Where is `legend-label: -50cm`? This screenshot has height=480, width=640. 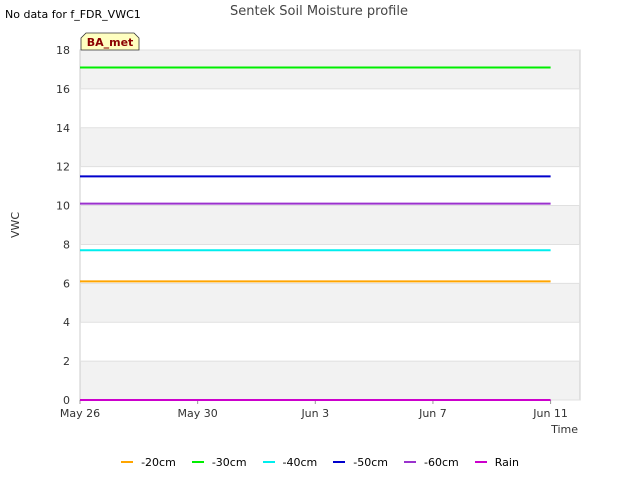 legend-label: -50cm is located at coordinates (371, 462).